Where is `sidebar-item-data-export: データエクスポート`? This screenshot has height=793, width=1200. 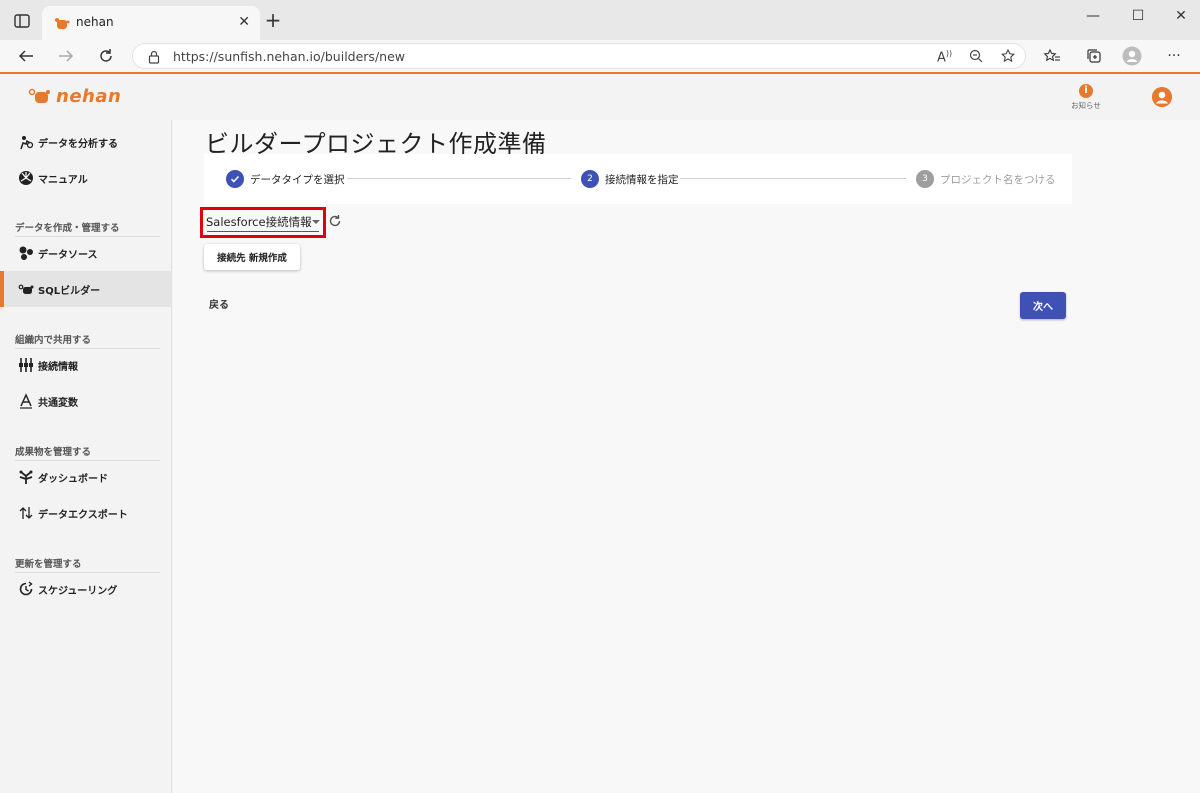
sidebar-item-data-export: データエクスポート is located at coordinates (86, 513).